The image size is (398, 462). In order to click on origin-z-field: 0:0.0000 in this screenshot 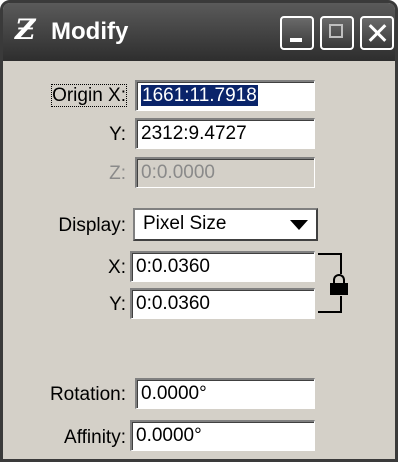, I will do `click(225, 172)`.